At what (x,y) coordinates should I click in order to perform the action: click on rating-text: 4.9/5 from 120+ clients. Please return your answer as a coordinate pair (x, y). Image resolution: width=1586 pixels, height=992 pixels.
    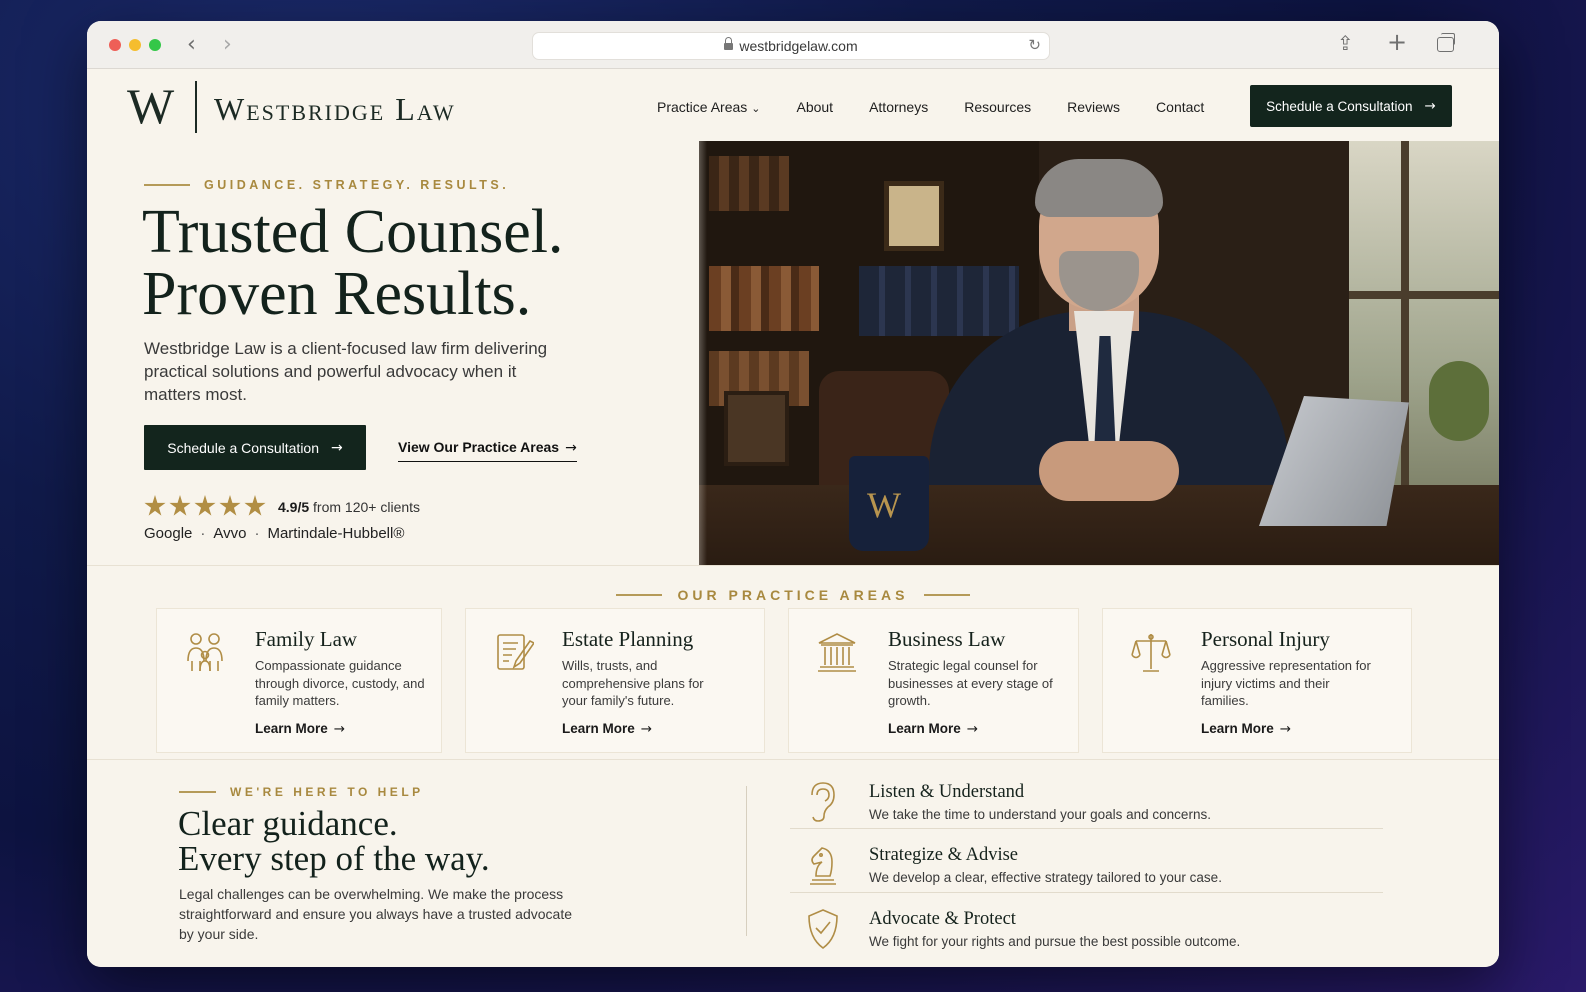
    Looking at the image, I should click on (349, 507).